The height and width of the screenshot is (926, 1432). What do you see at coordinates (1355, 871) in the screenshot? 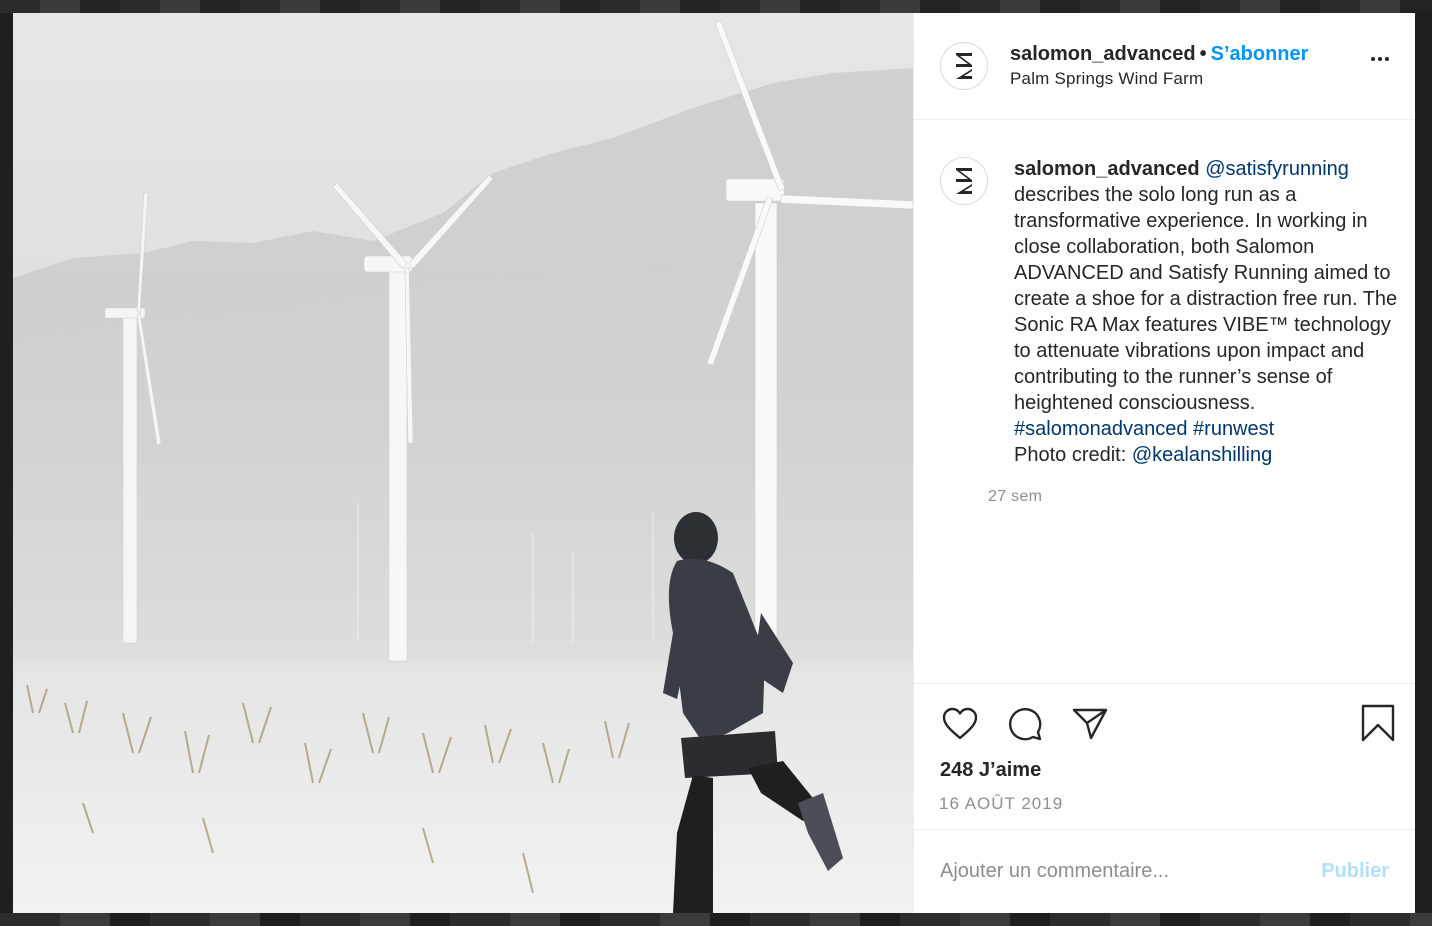
I see `publish-button: Publier` at bounding box center [1355, 871].